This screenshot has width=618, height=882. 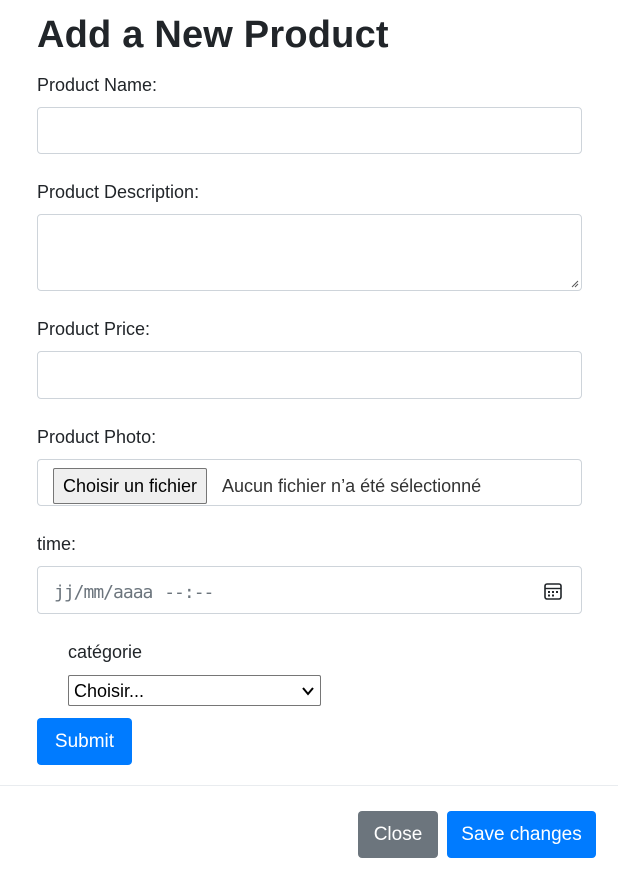 I want to click on product-description-label: Product Description:, so click(x=118, y=192).